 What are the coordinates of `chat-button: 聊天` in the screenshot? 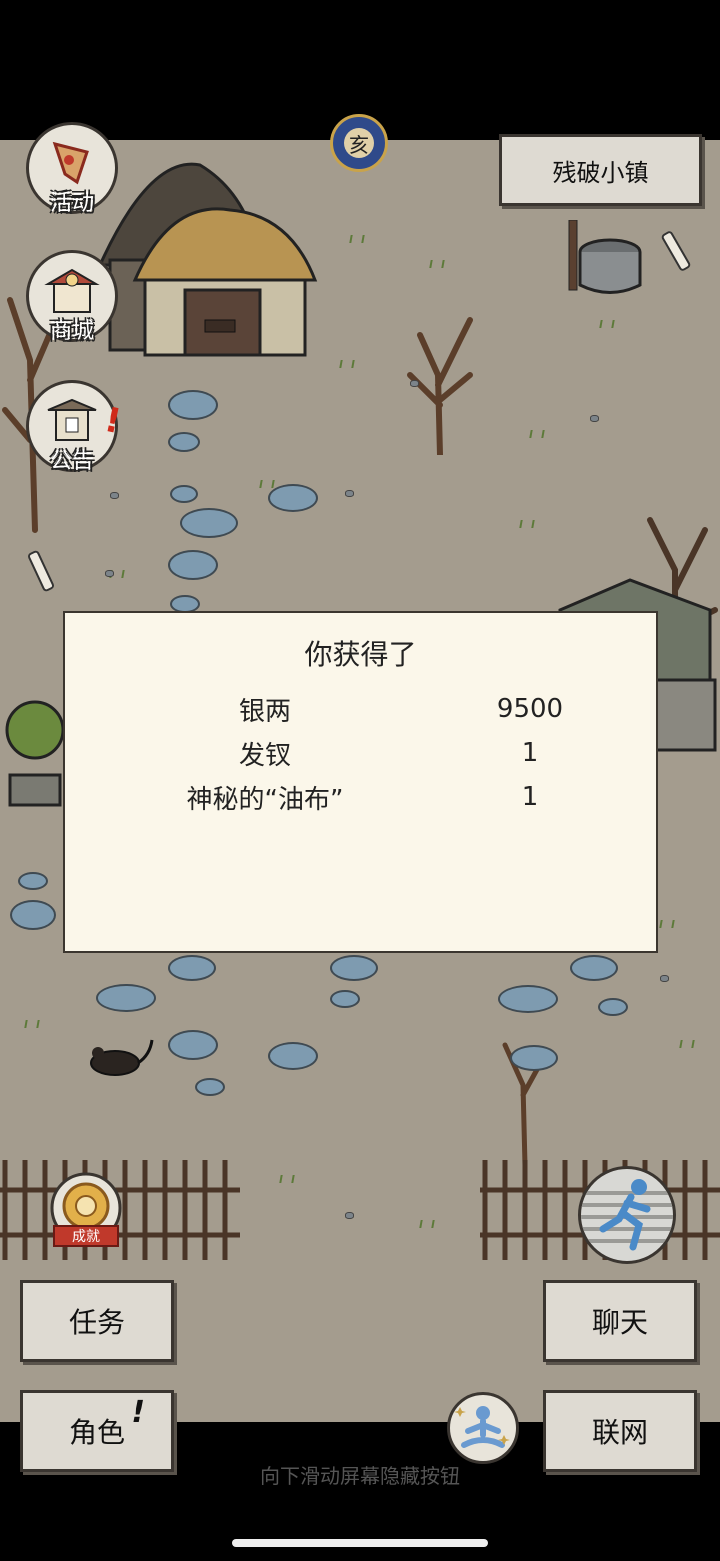 It's located at (620, 1321).